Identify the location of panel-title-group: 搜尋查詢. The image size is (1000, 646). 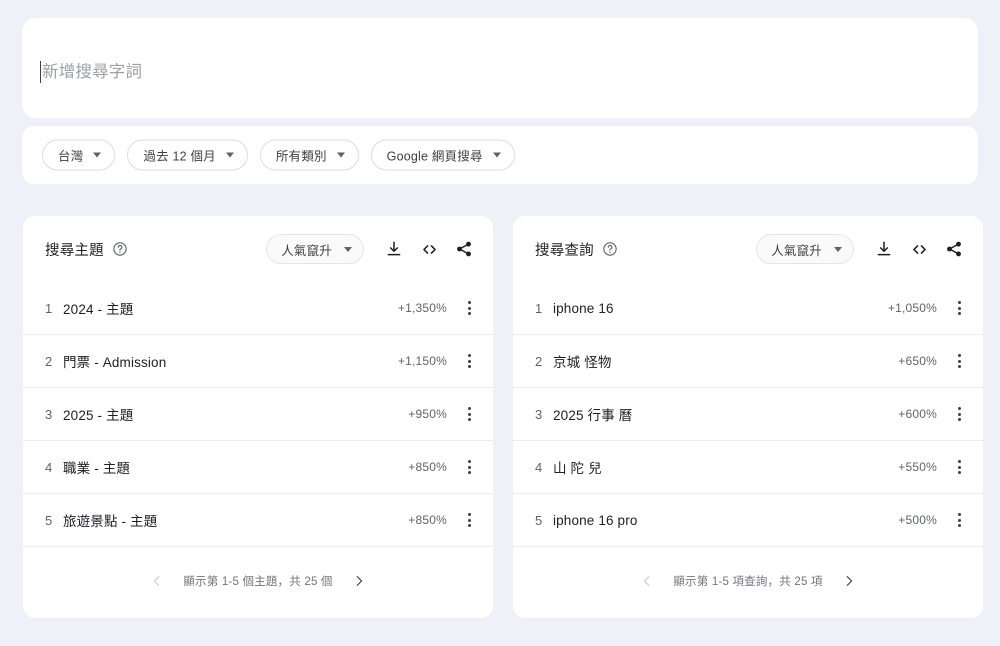
(576, 249).